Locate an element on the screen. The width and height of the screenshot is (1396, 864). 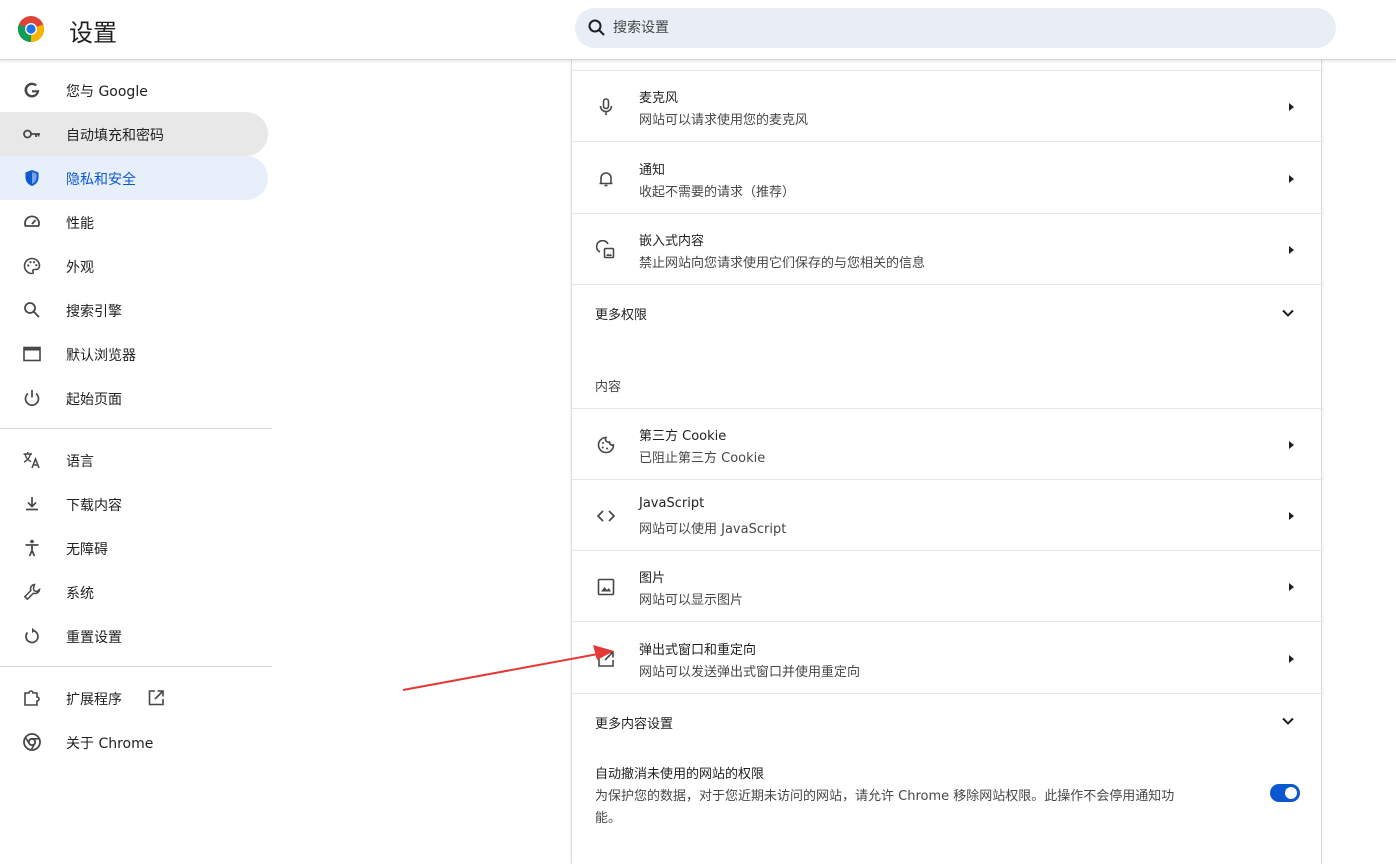
sidebar-item-downloads: 下载内容 is located at coordinates (134, 504).